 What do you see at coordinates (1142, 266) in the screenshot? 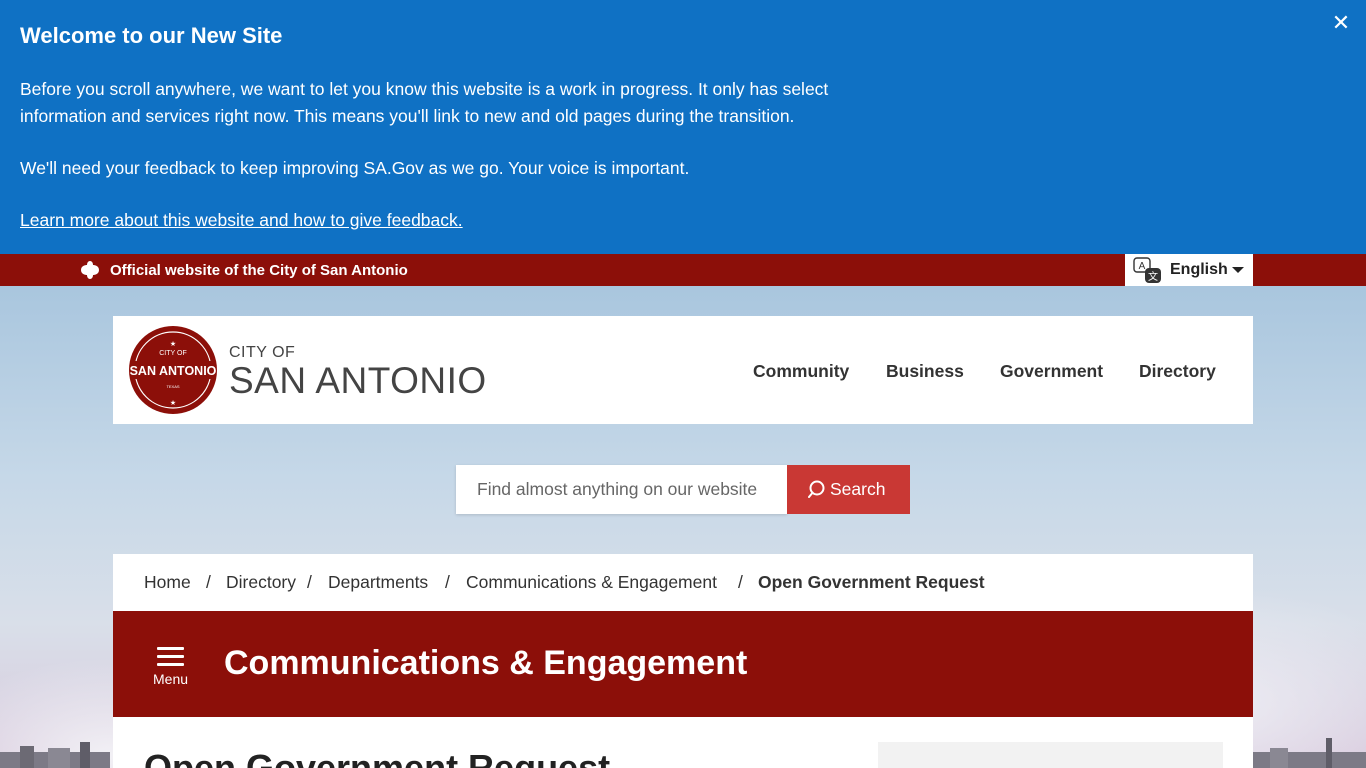
I see `svg-text: A` at bounding box center [1142, 266].